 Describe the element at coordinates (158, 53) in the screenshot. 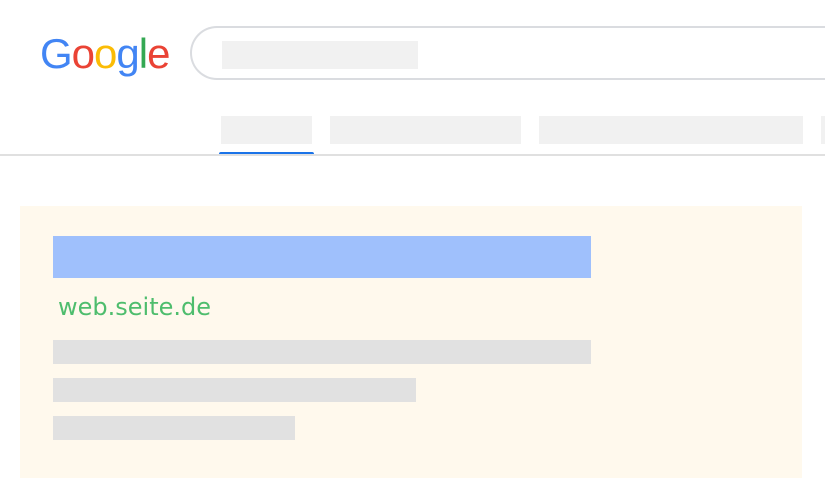

I see `logo-letter: e` at that location.